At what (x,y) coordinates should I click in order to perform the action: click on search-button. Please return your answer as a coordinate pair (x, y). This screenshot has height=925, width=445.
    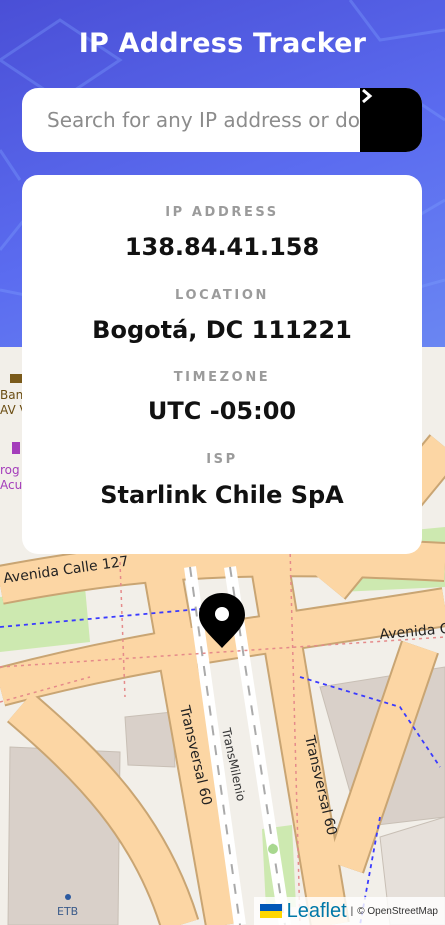
    Looking at the image, I should click on (391, 120).